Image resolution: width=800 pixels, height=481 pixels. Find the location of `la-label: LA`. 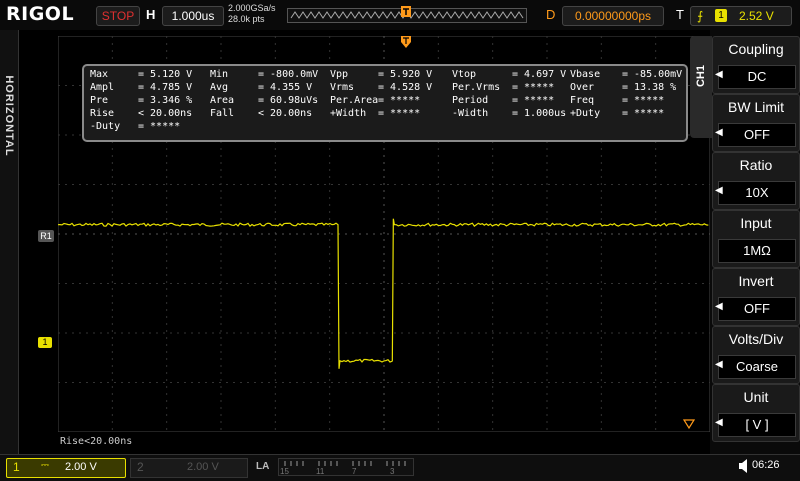

la-label: LA is located at coordinates (262, 466).